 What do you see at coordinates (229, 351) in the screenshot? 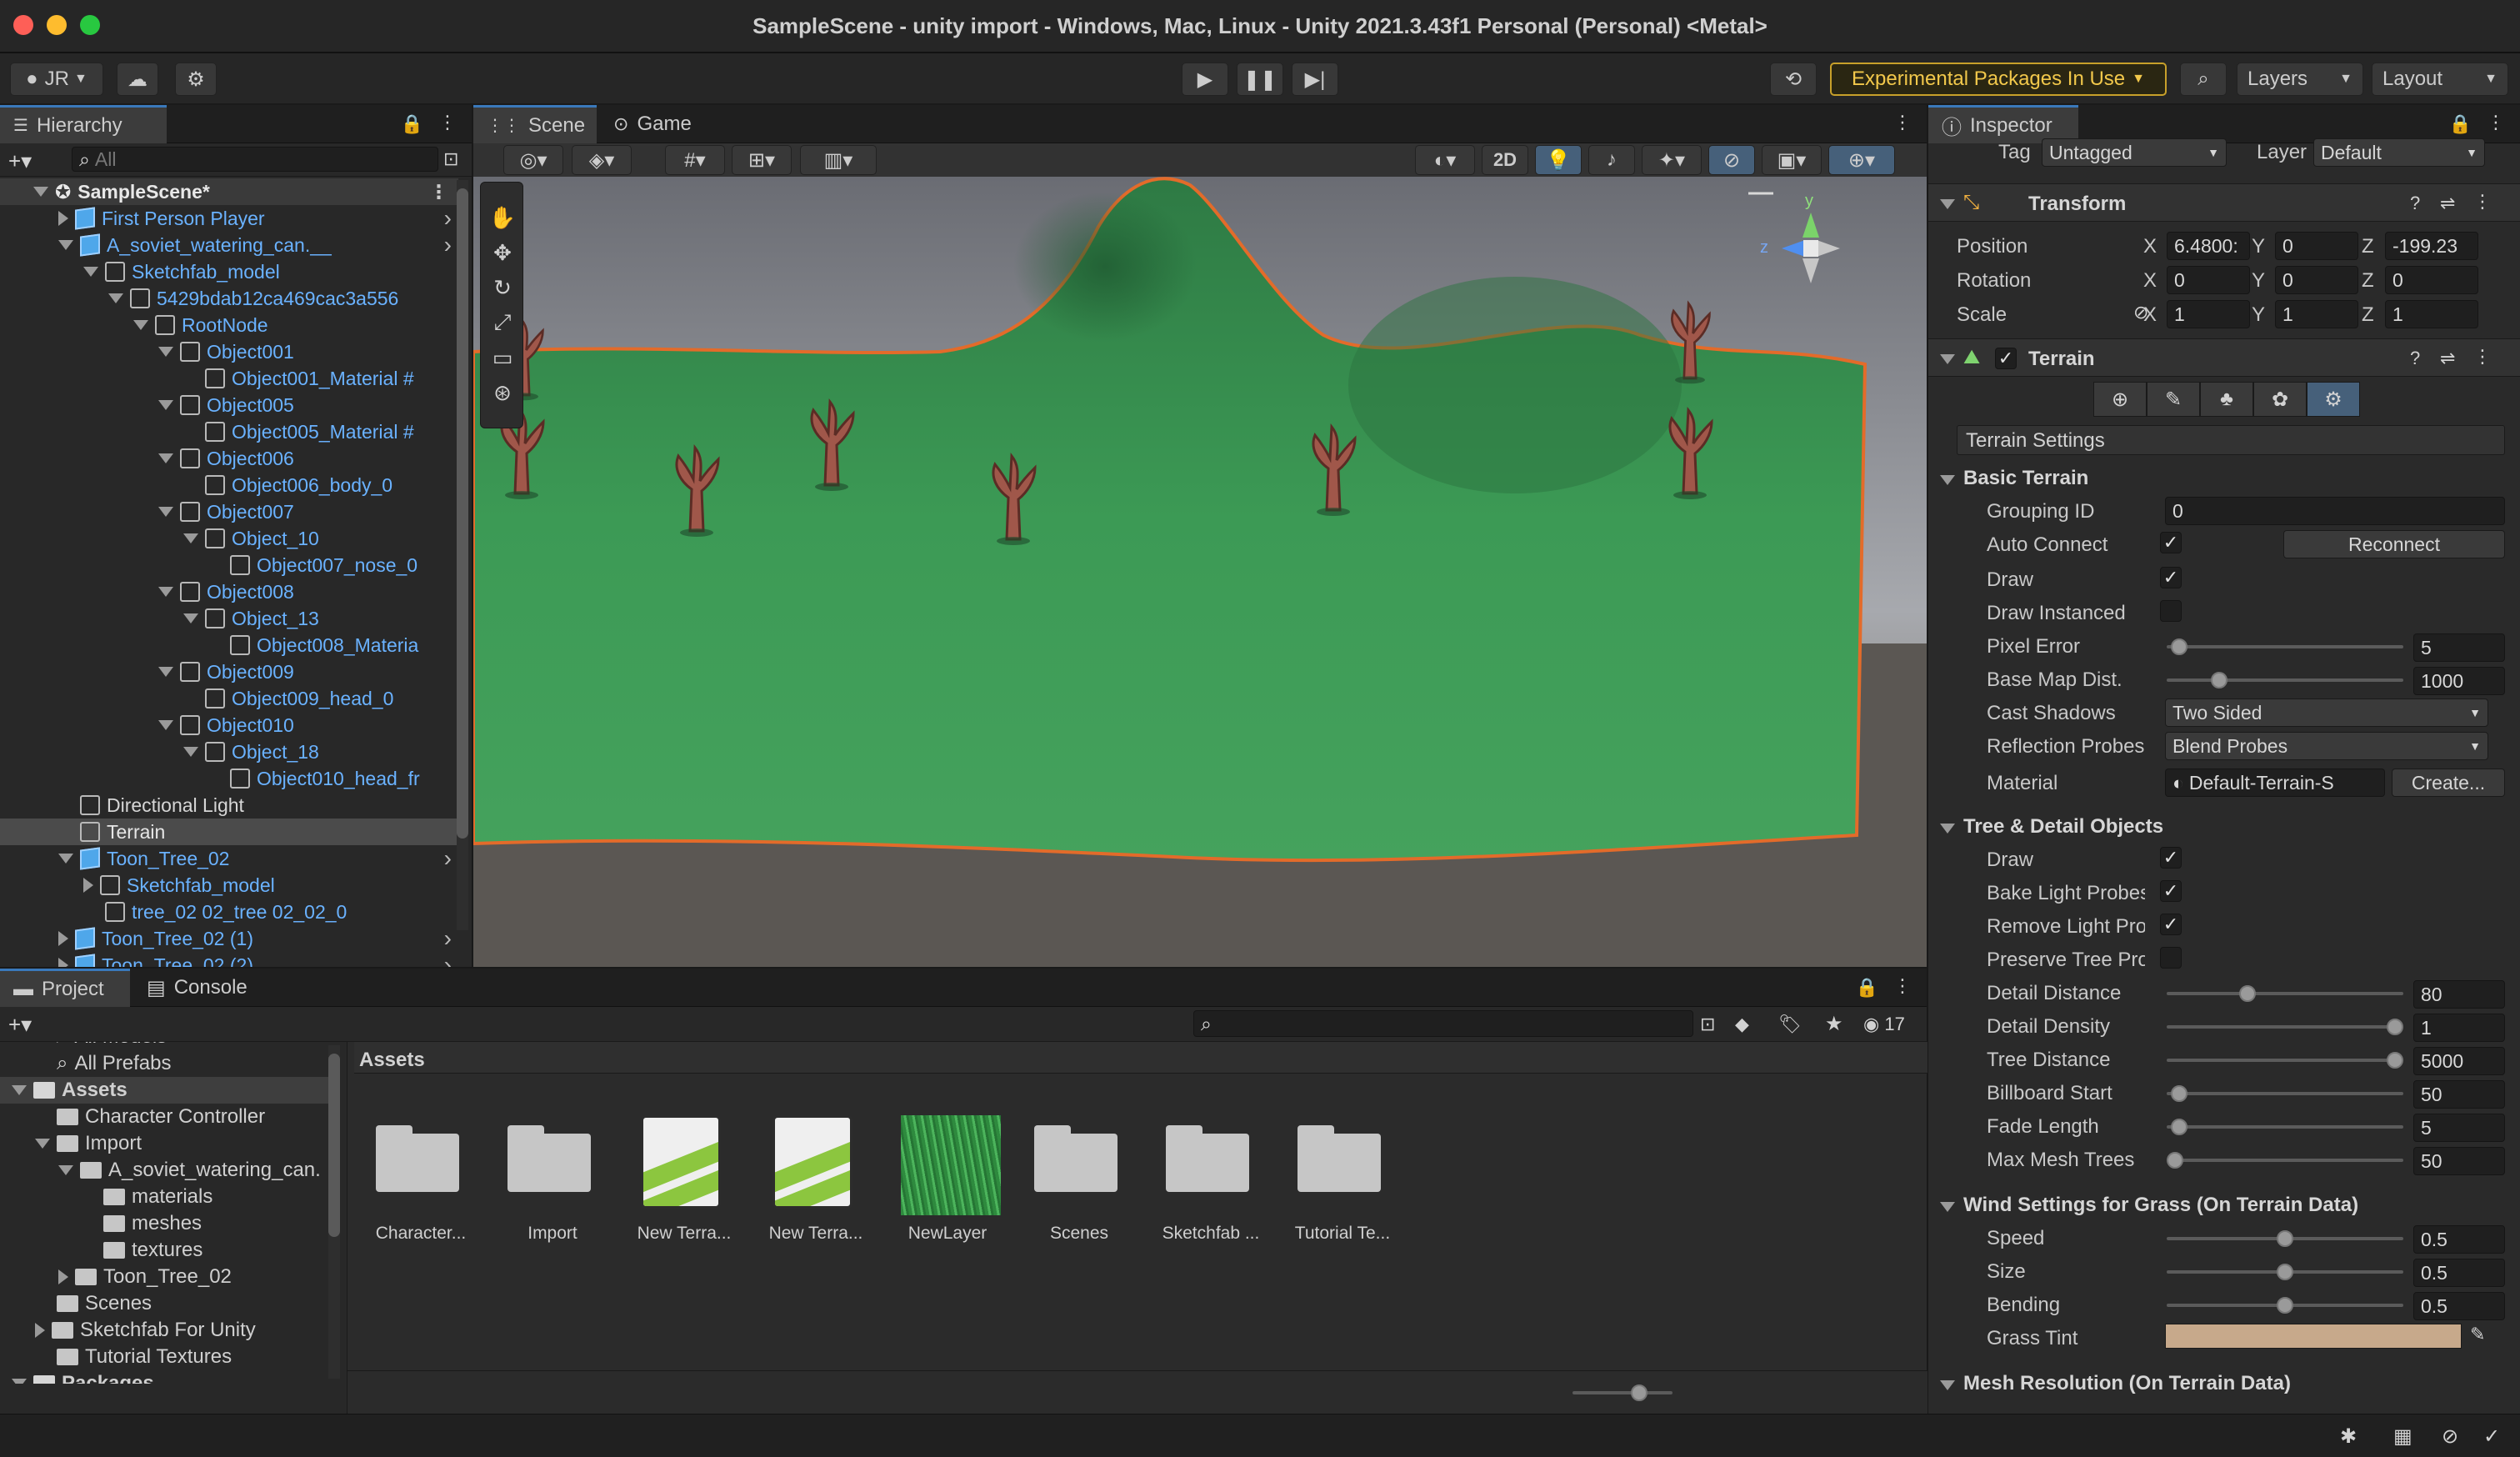
I see `hierarchy-item: Object001` at bounding box center [229, 351].